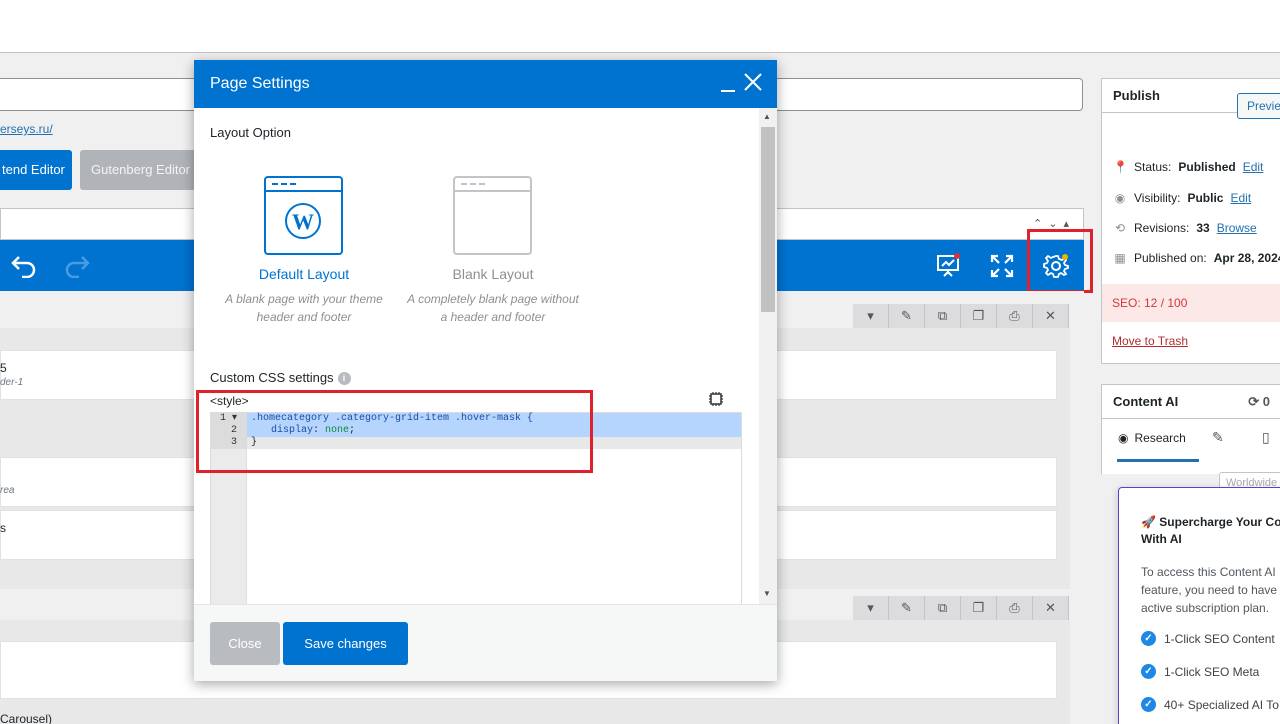  I want to click on undo-icon, so click(24, 265).